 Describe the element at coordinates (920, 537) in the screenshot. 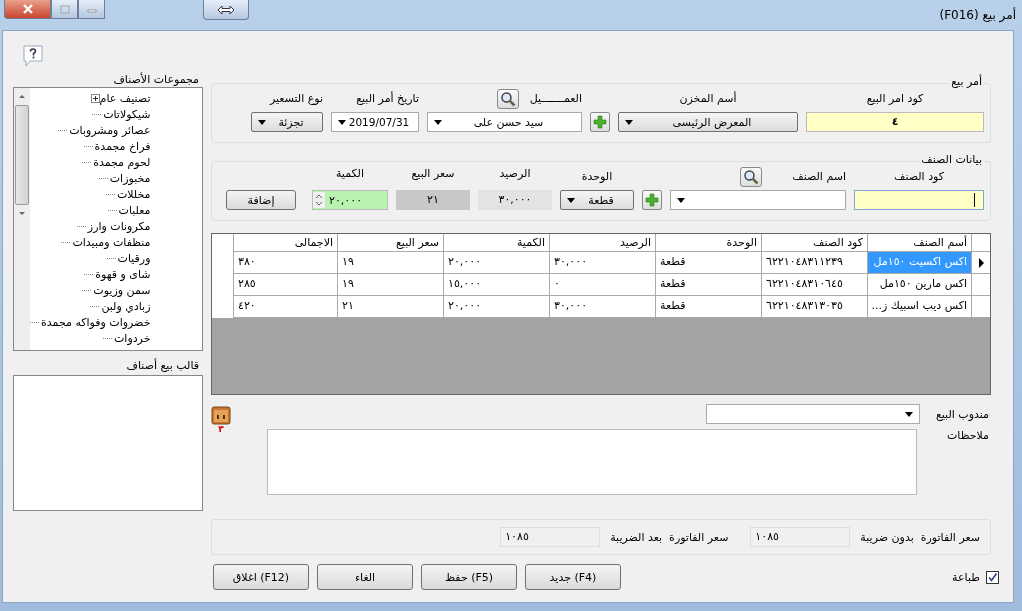

I see `field-label: سعر الفاتورة بدون ضريبة` at that location.